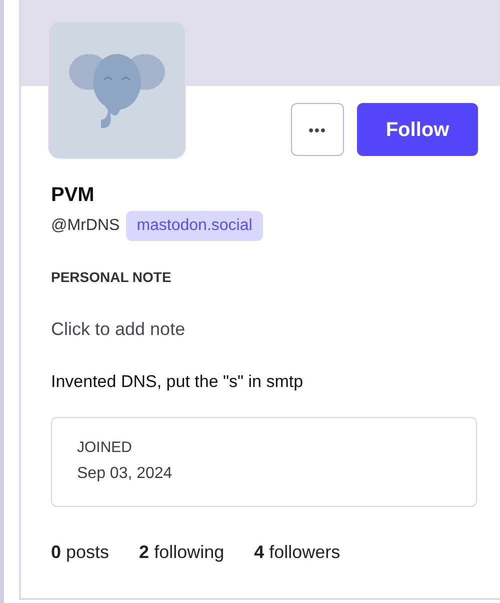 The image size is (500, 603). Describe the element at coordinates (111, 277) in the screenshot. I see `section-label: PERSONAL NOTE` at that location.